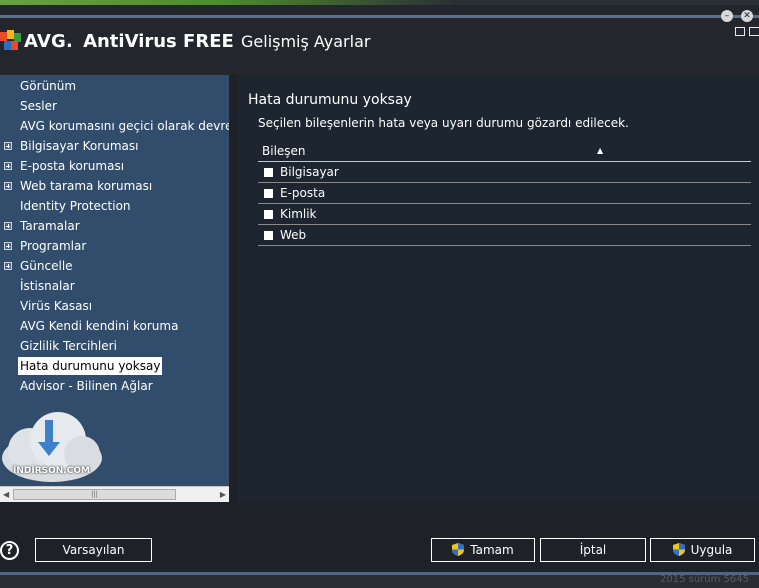 The height and width of the screenshot is (588, 759). I want to click on sidebar-item-label: Hata durumunu yoksay, so click(90, 366).